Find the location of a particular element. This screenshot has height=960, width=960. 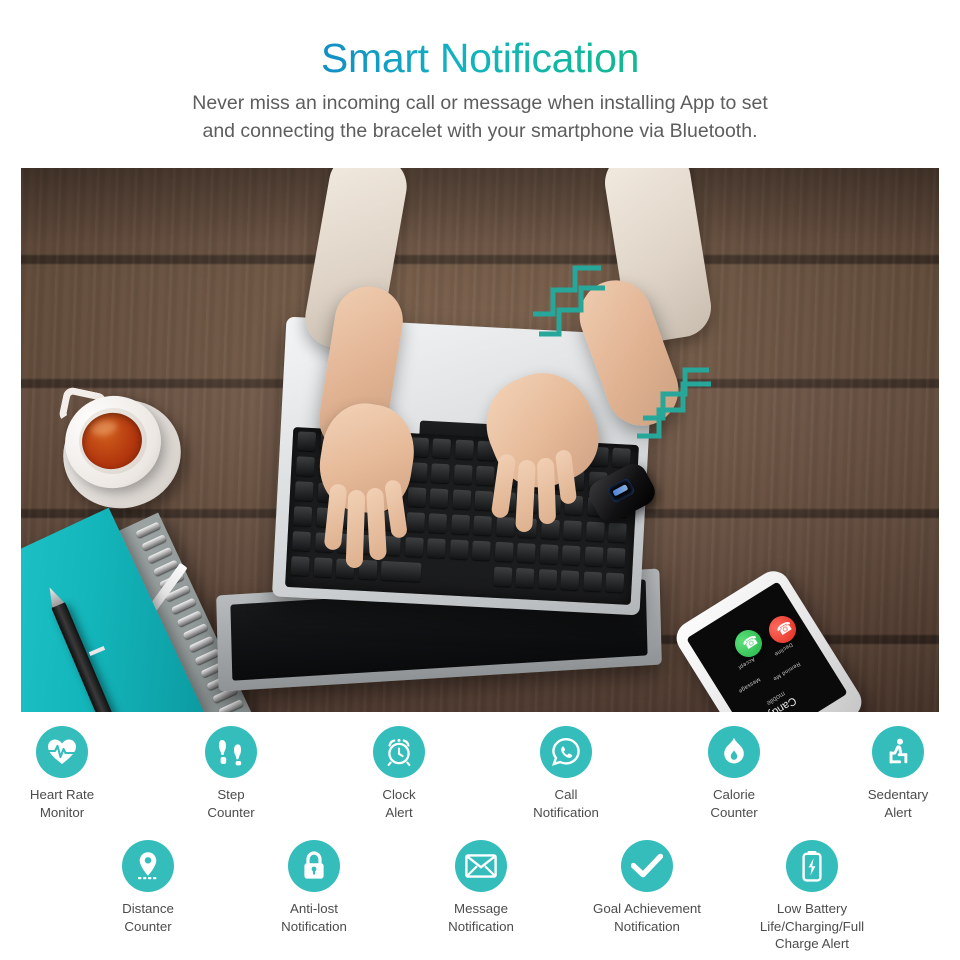

padlock-icon is located at coordinates (314, 866).